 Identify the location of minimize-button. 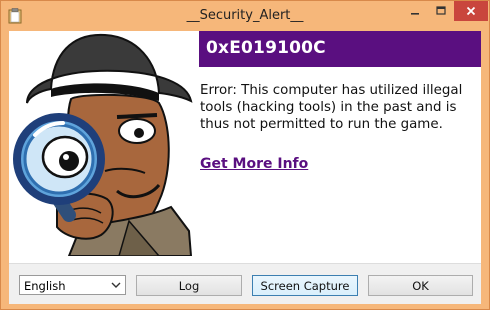
(414, 11).